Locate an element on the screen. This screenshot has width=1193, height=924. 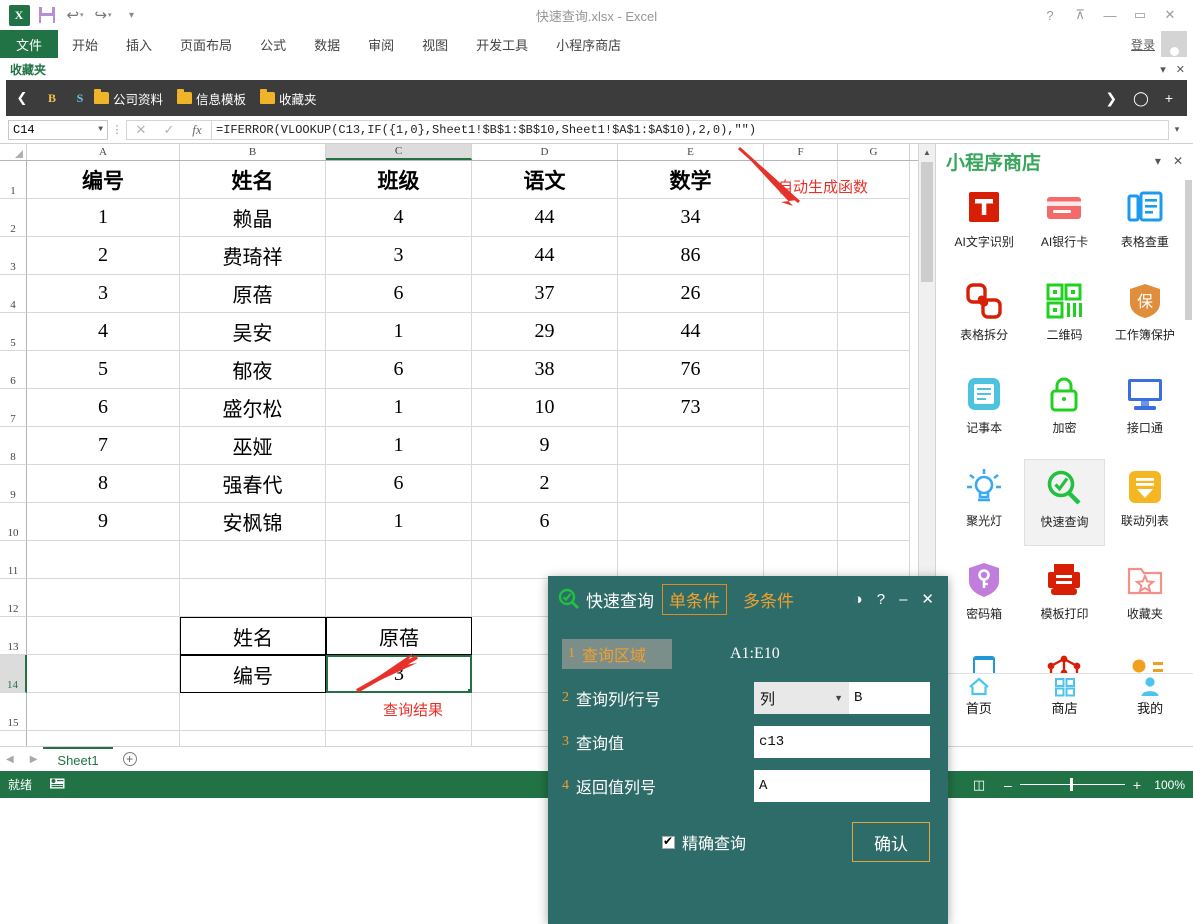
insert-function-icon: fx is located at coordinates (197, 130).